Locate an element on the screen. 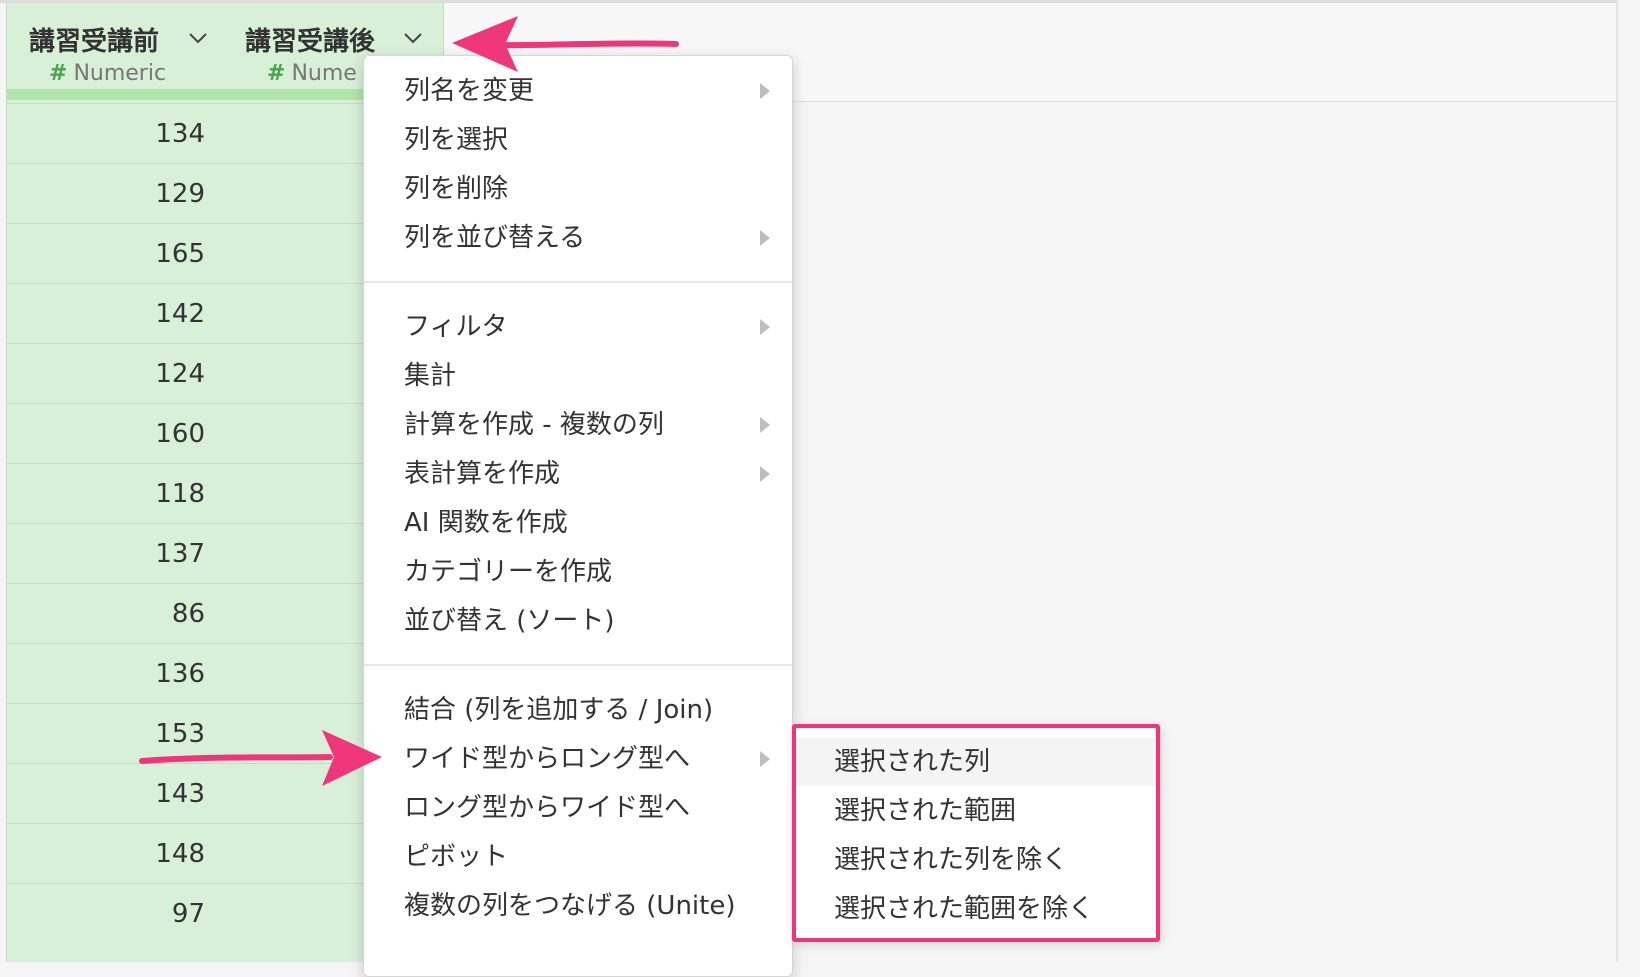 The height and width of the screenshot is (977, 1640). menu-item: 列を並び替える is located at coordinates (578, 238).